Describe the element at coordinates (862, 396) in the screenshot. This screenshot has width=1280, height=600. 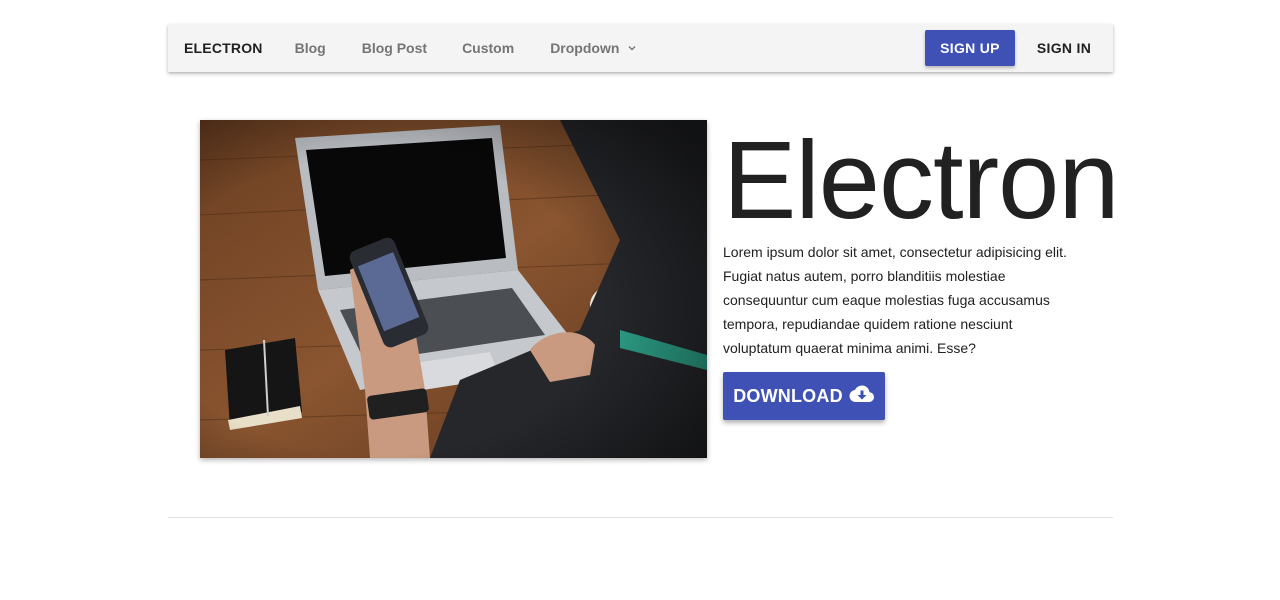
I see `cloud-download-icon` at that location.